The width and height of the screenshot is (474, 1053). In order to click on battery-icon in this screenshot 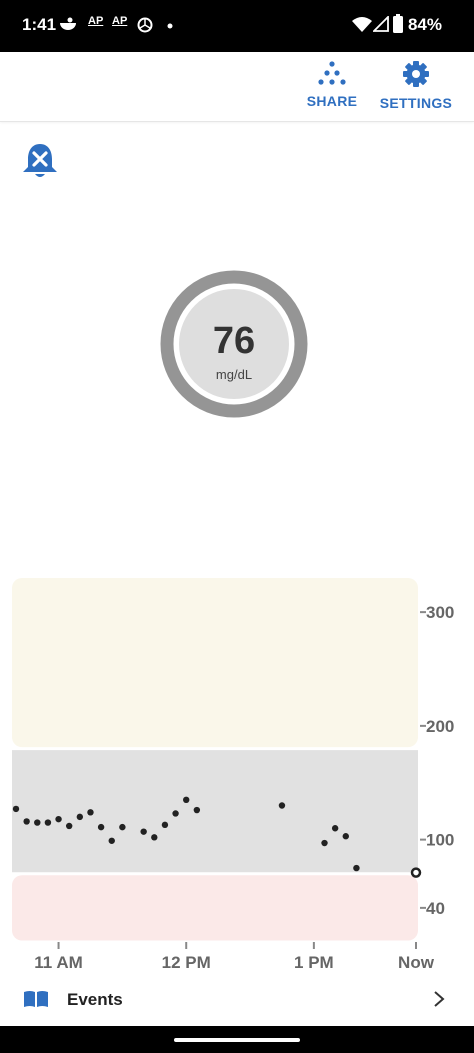, I will do `click(398, 23)`.